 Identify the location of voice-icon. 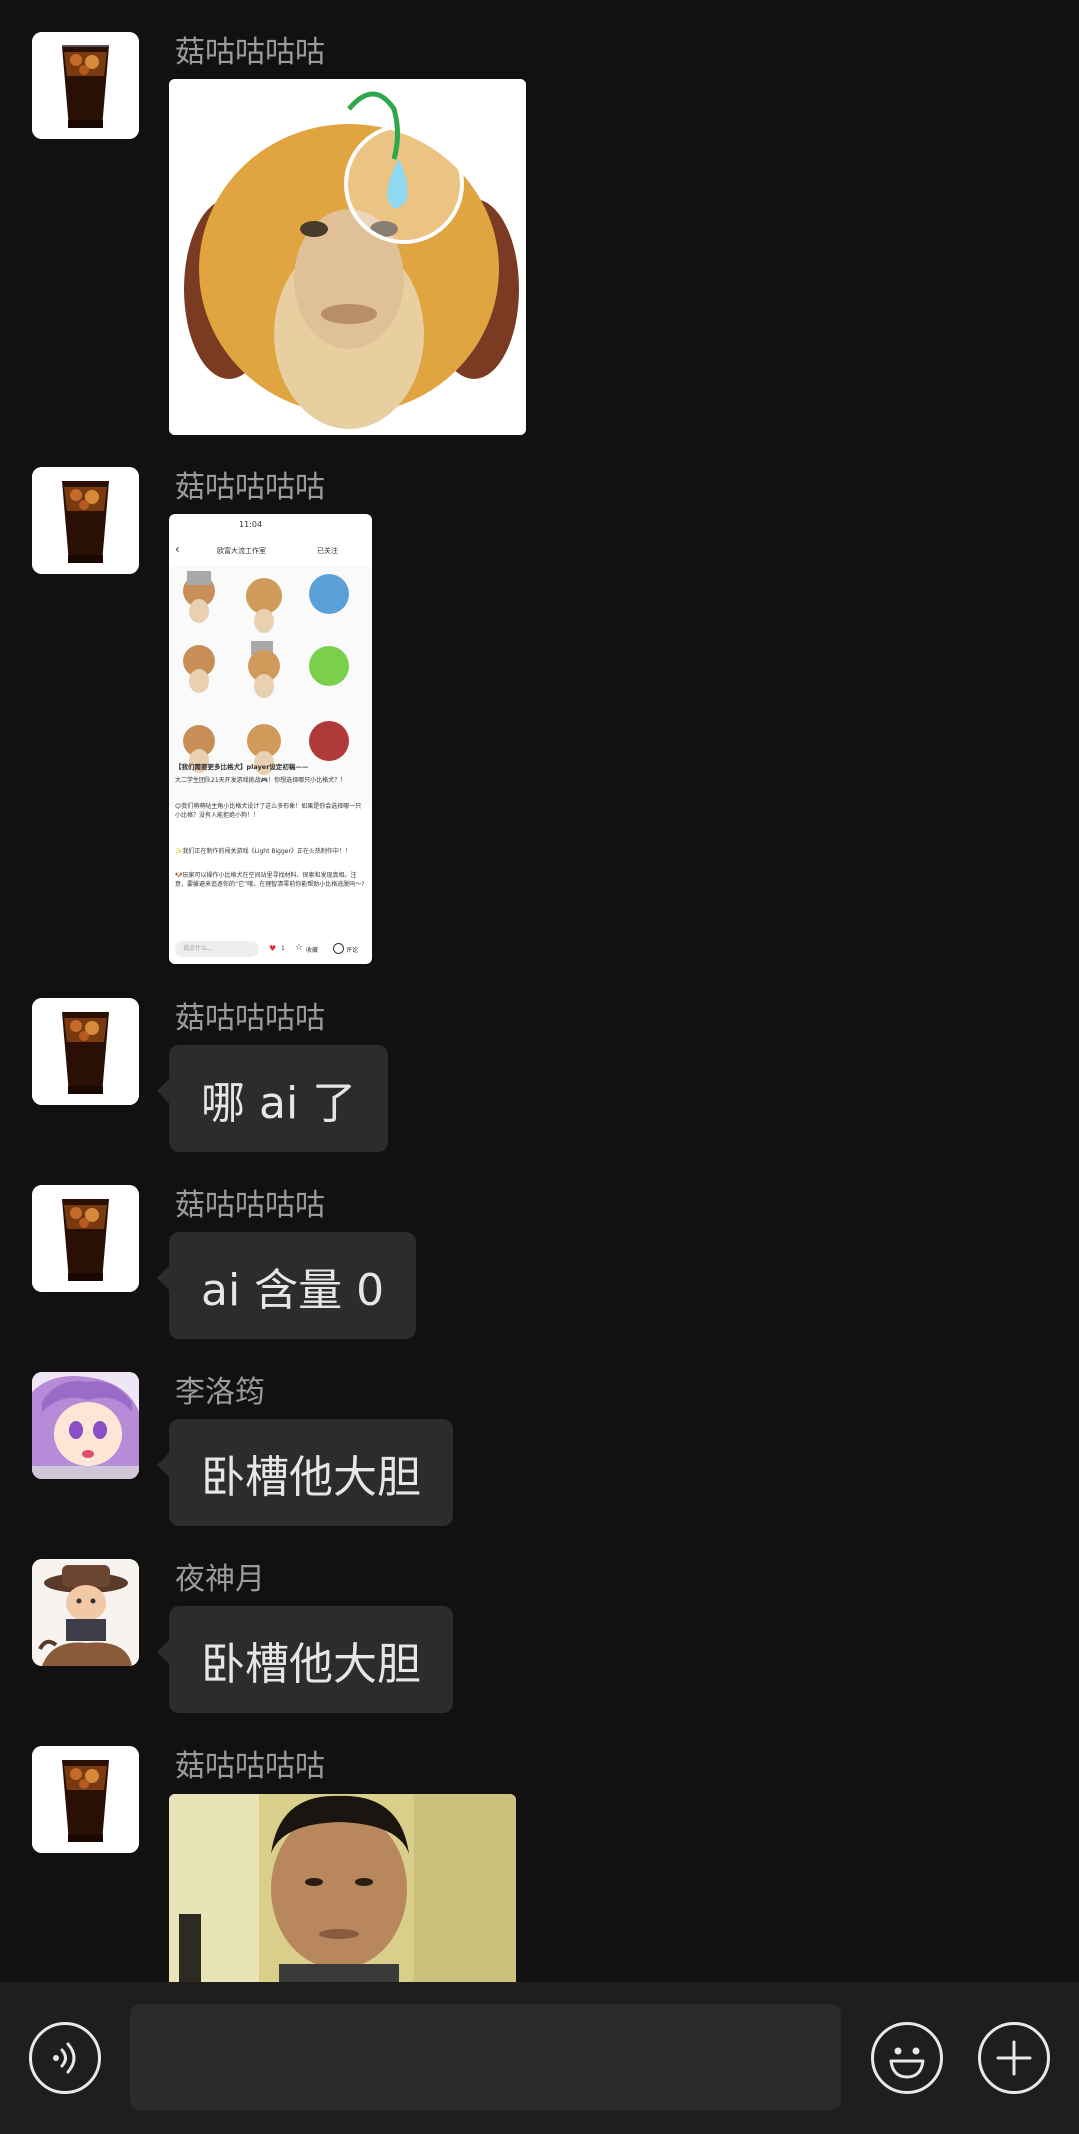
(64, 2058).